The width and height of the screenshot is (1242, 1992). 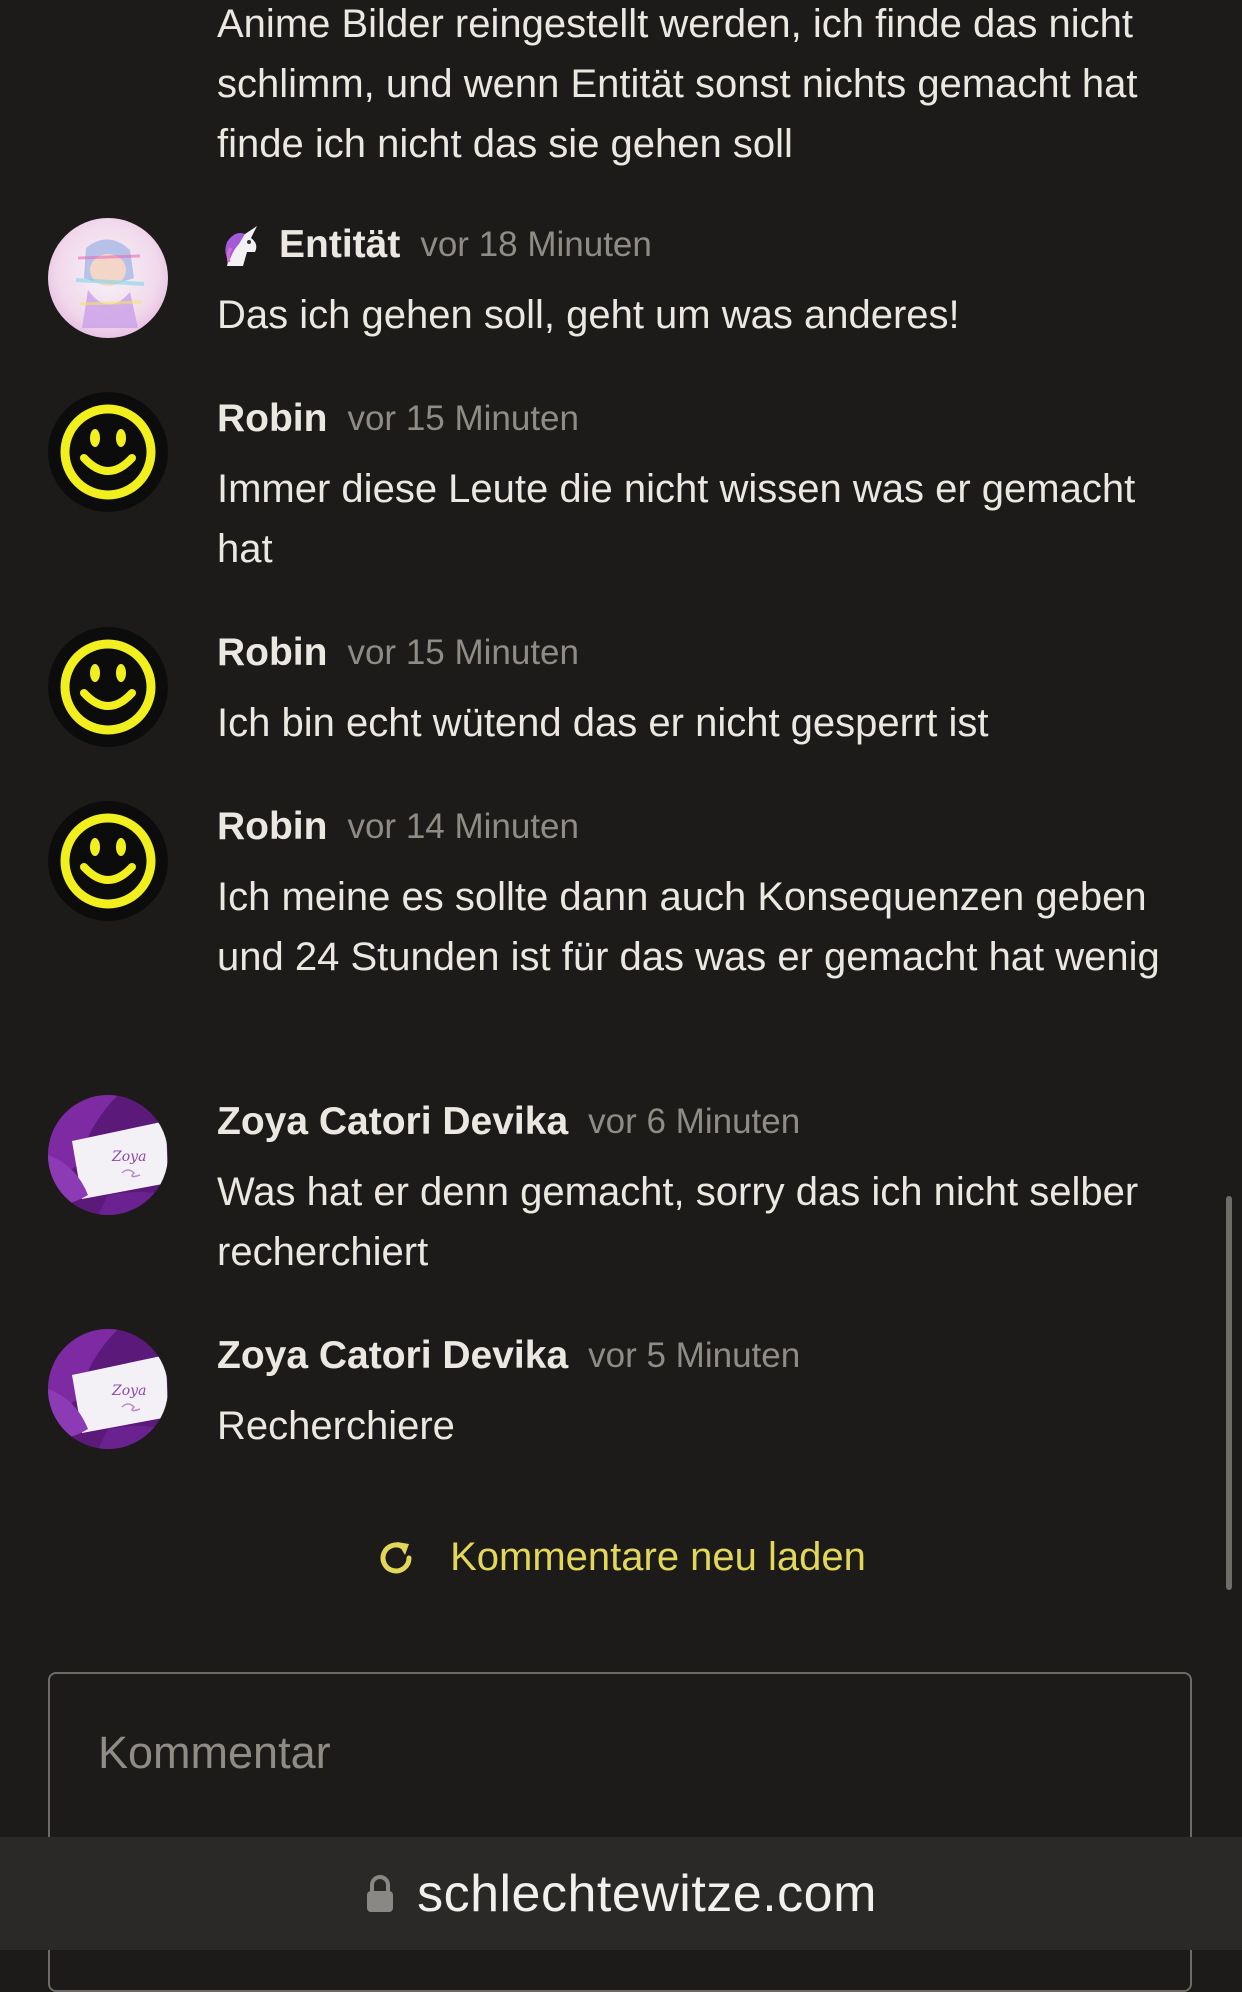 I want to click on comment-timestamp: vor 14 Minuten, so click(x=463, y=826).